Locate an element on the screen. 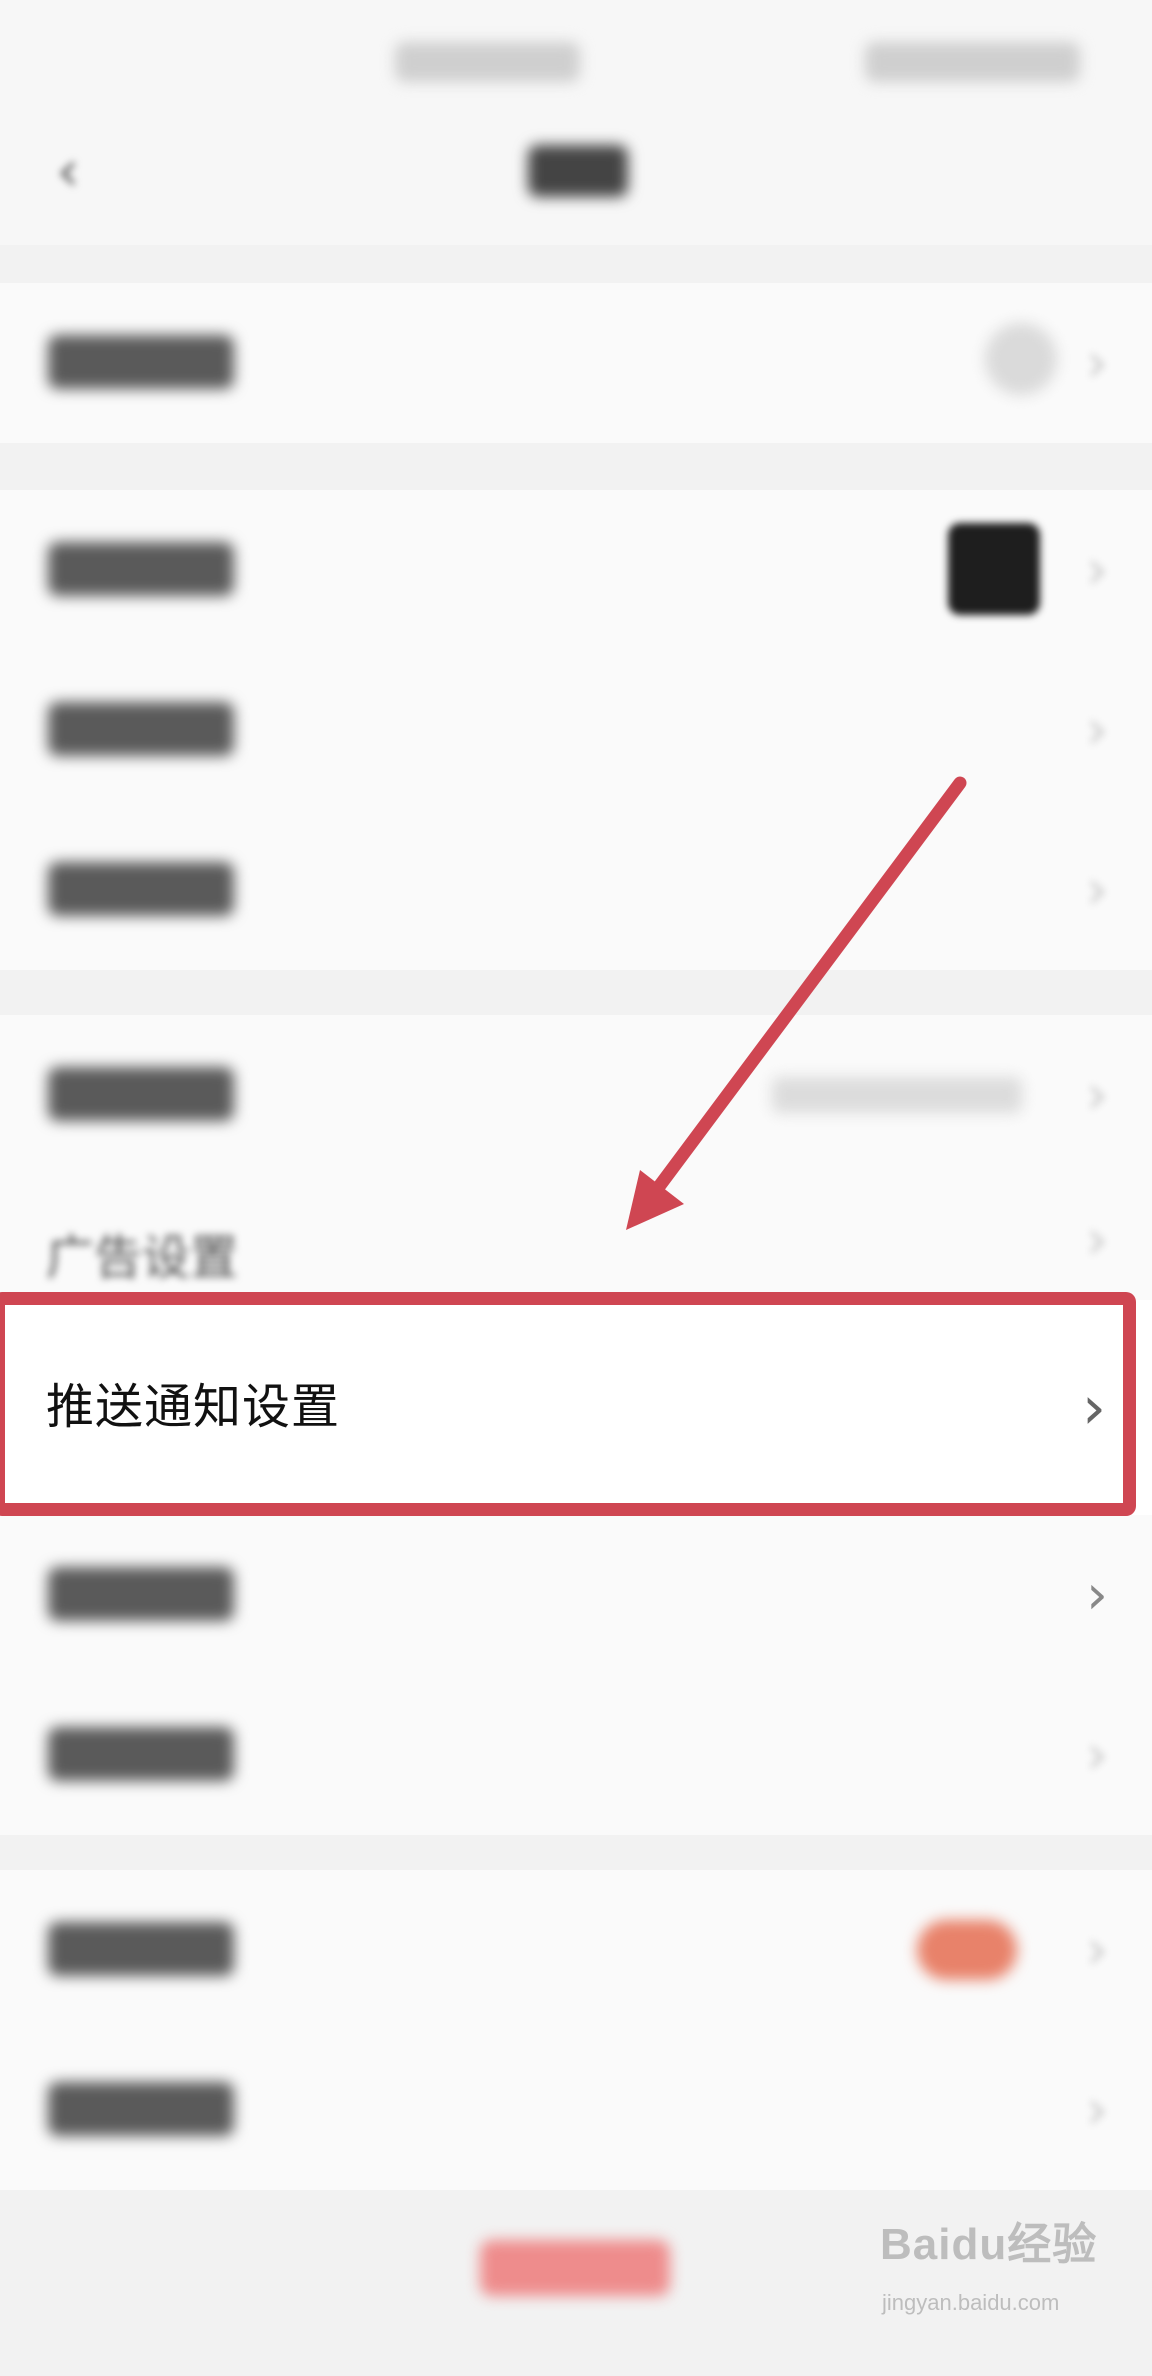  settings-row-account: › is located at coordinates (576, 363).